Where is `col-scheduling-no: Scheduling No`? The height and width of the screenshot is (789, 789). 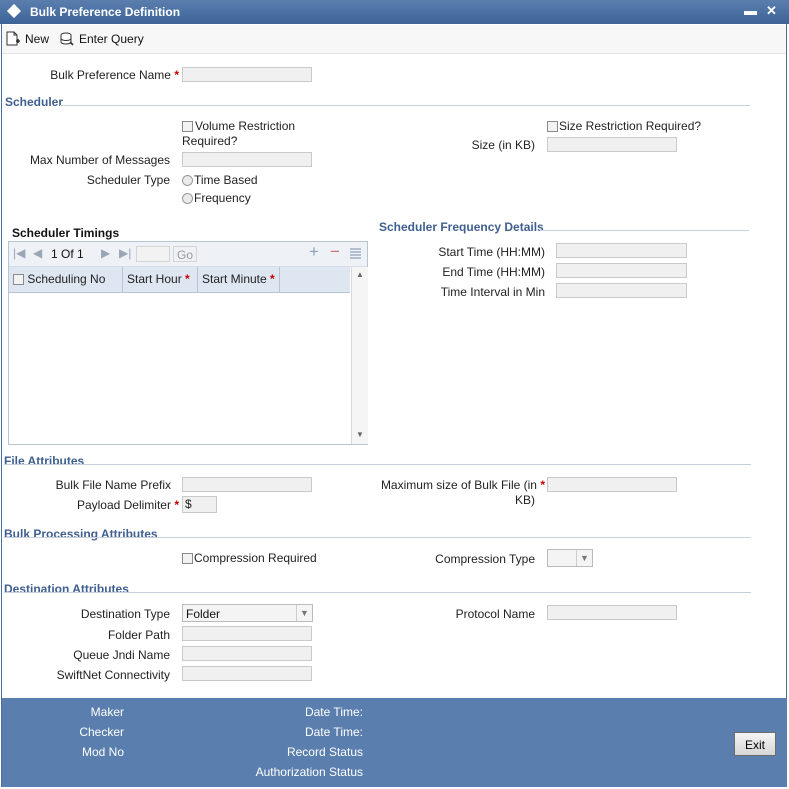
col-scheduling-no: Scheduling No is located at coordinates (66, 279).